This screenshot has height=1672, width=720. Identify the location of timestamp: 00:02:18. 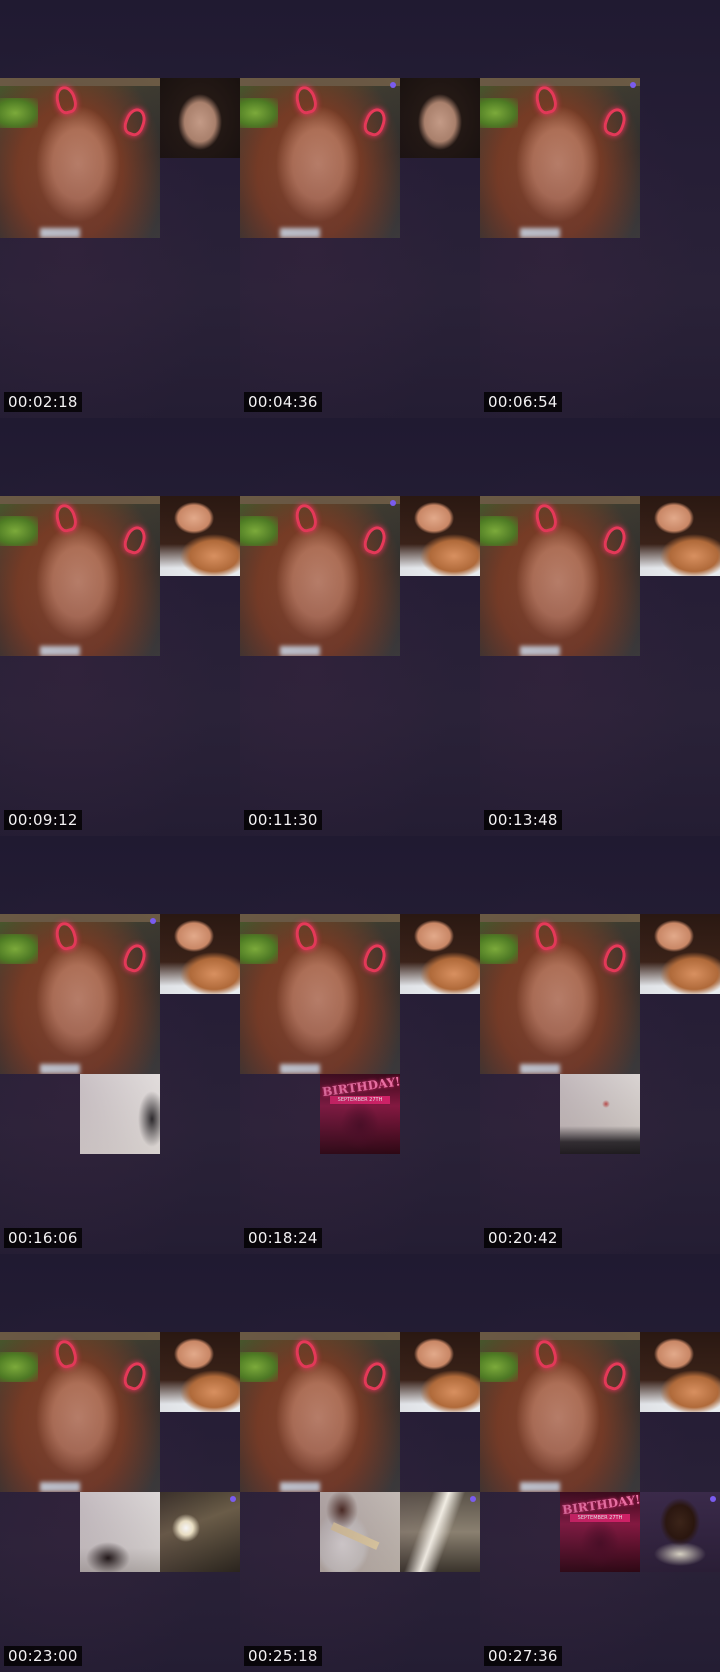
(43, 402).